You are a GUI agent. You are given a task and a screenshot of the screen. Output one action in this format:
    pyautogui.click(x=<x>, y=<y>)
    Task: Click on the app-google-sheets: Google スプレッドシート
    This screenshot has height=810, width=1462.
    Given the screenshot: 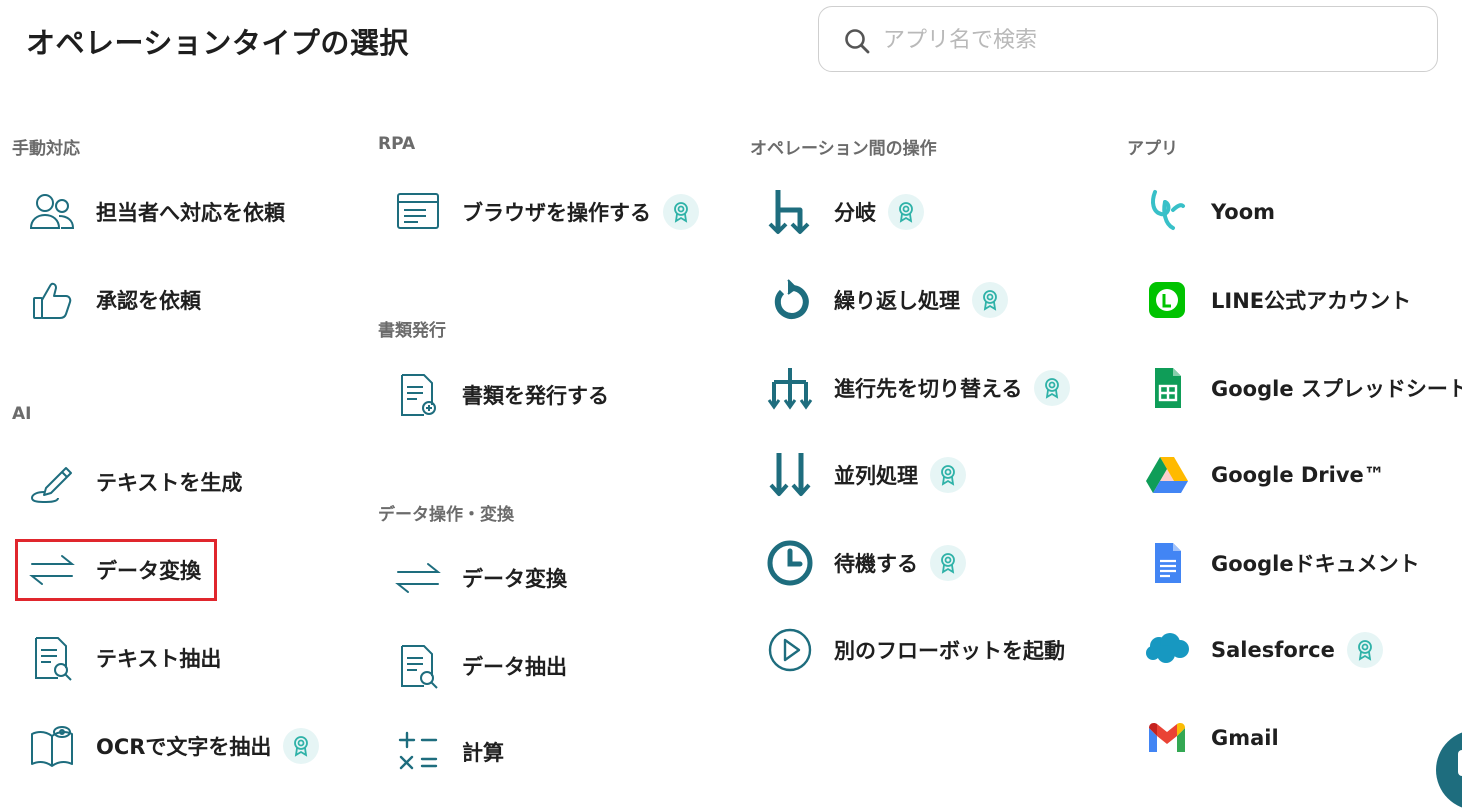 What is the action you would take?
    pyautogui.click(x=1301, y=388)
    